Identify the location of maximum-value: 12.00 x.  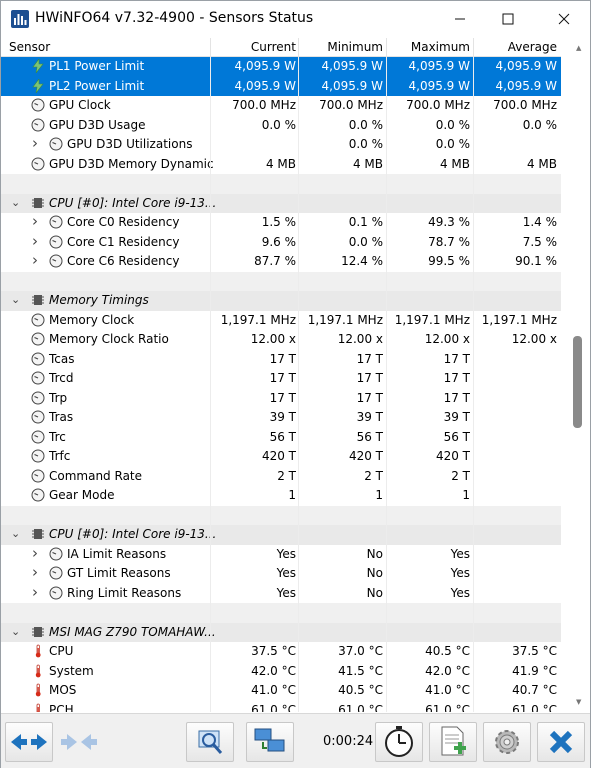
(447, 339).